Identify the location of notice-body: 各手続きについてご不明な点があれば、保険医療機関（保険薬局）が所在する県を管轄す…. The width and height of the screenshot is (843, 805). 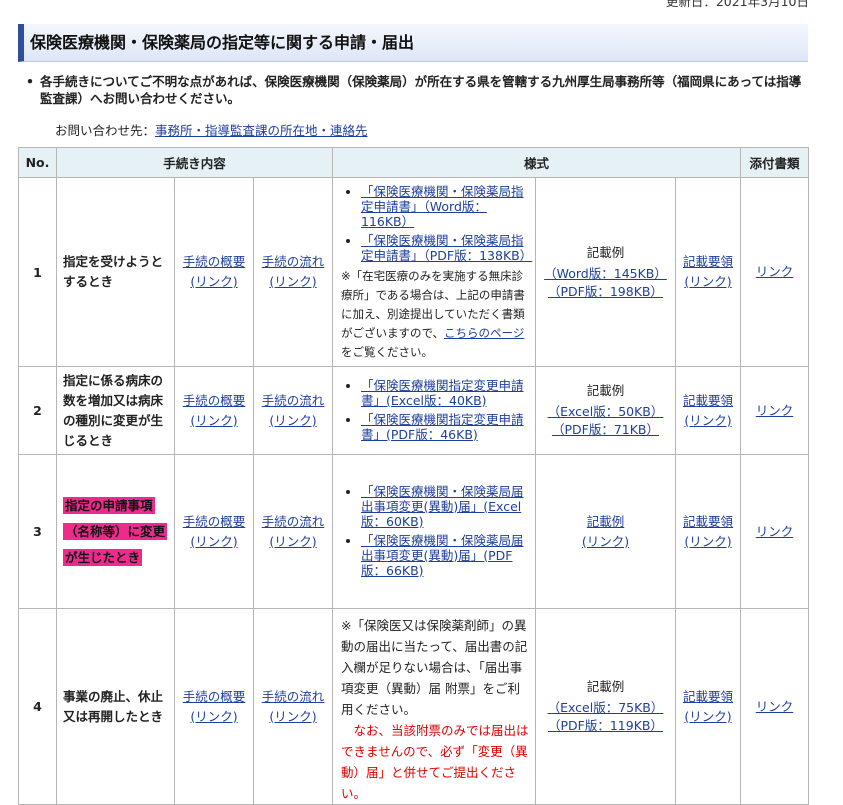
(421, 90).